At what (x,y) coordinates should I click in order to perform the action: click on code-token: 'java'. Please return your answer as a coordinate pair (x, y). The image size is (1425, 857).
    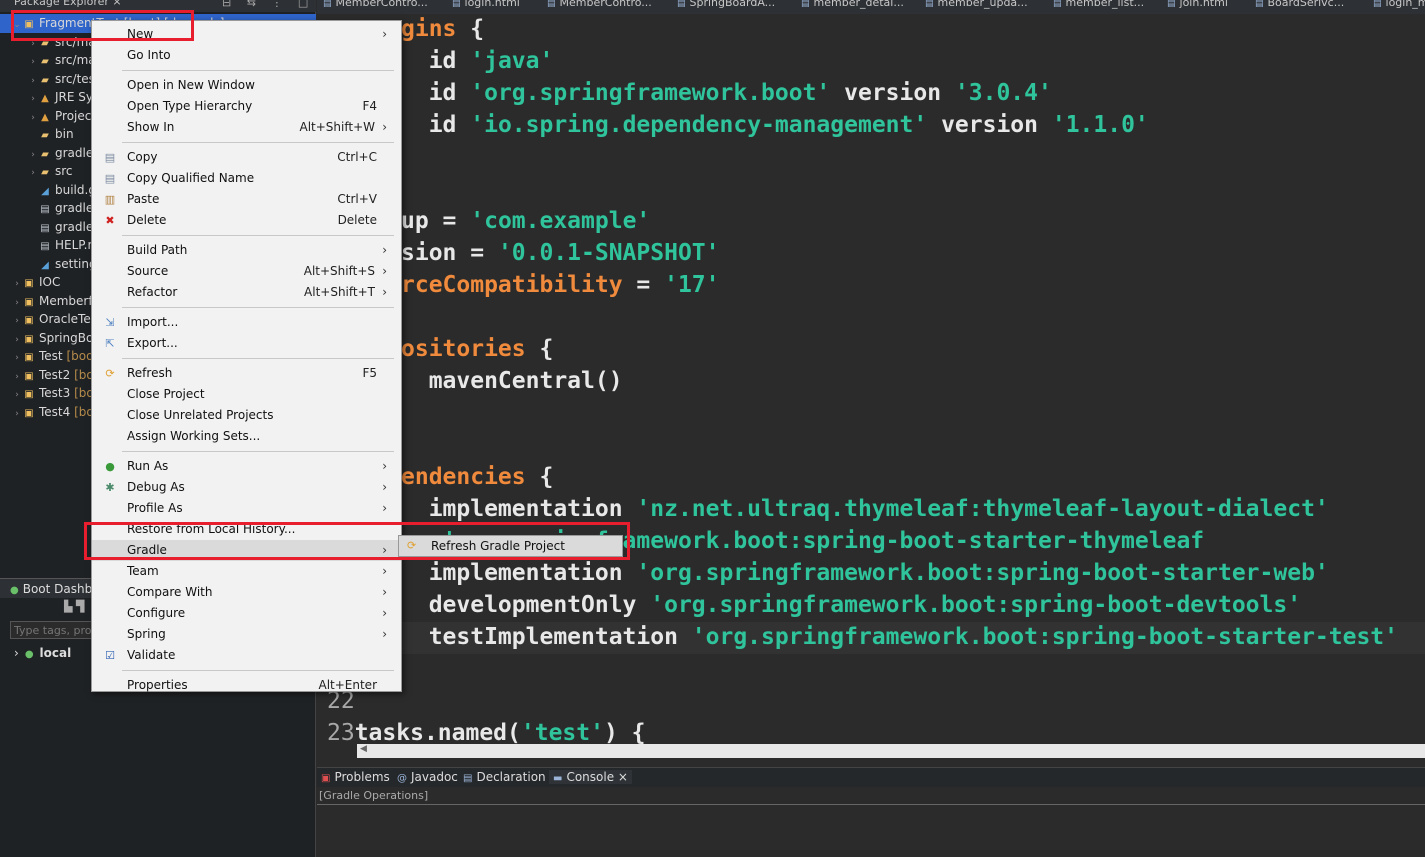
    Looking at the image, I should click on (512, 61).